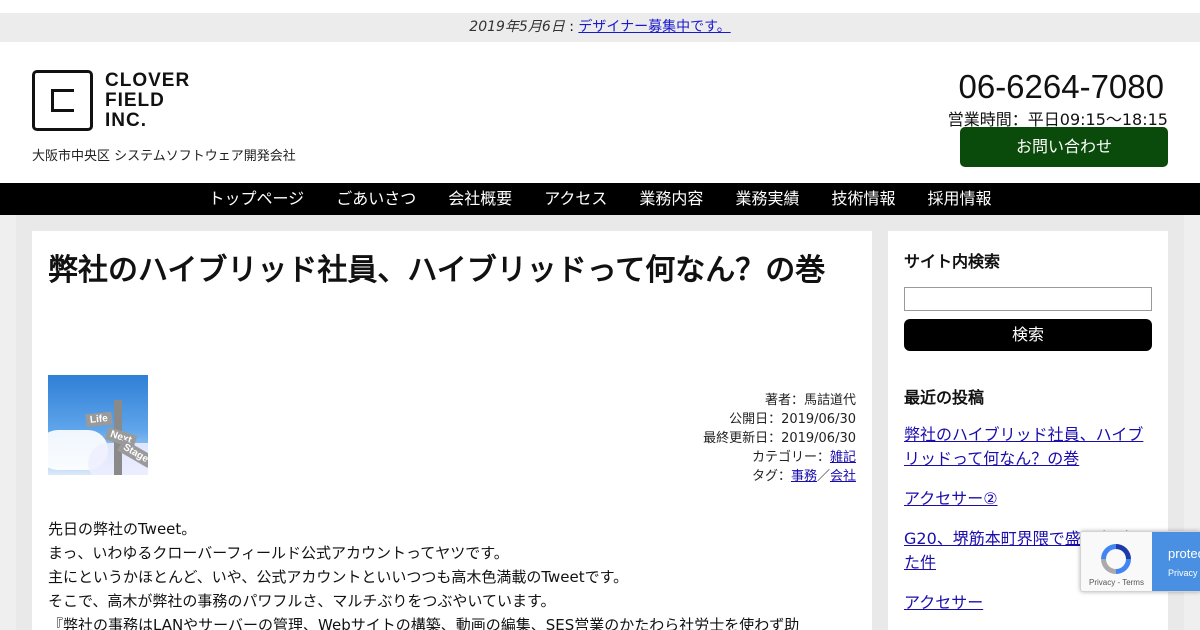 This screenshot has width=1200, height=630. Describe the element at coordinates (863, 199) in the screenshot. I see `nav-item-tech: 技術情報` at that location.